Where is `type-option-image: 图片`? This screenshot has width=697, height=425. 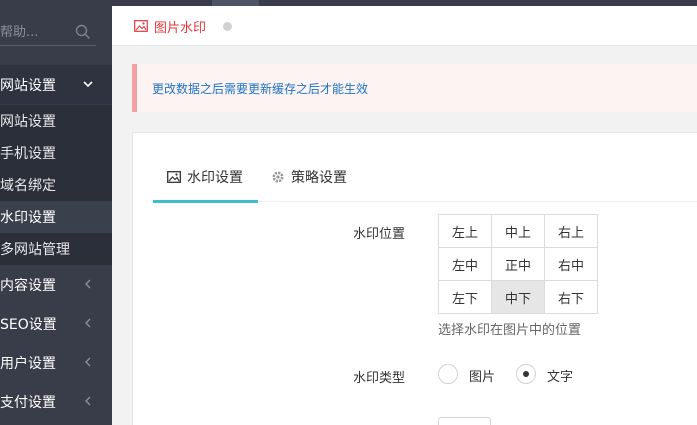 type-option-image: 图片 is located at coordinates (482, 375).